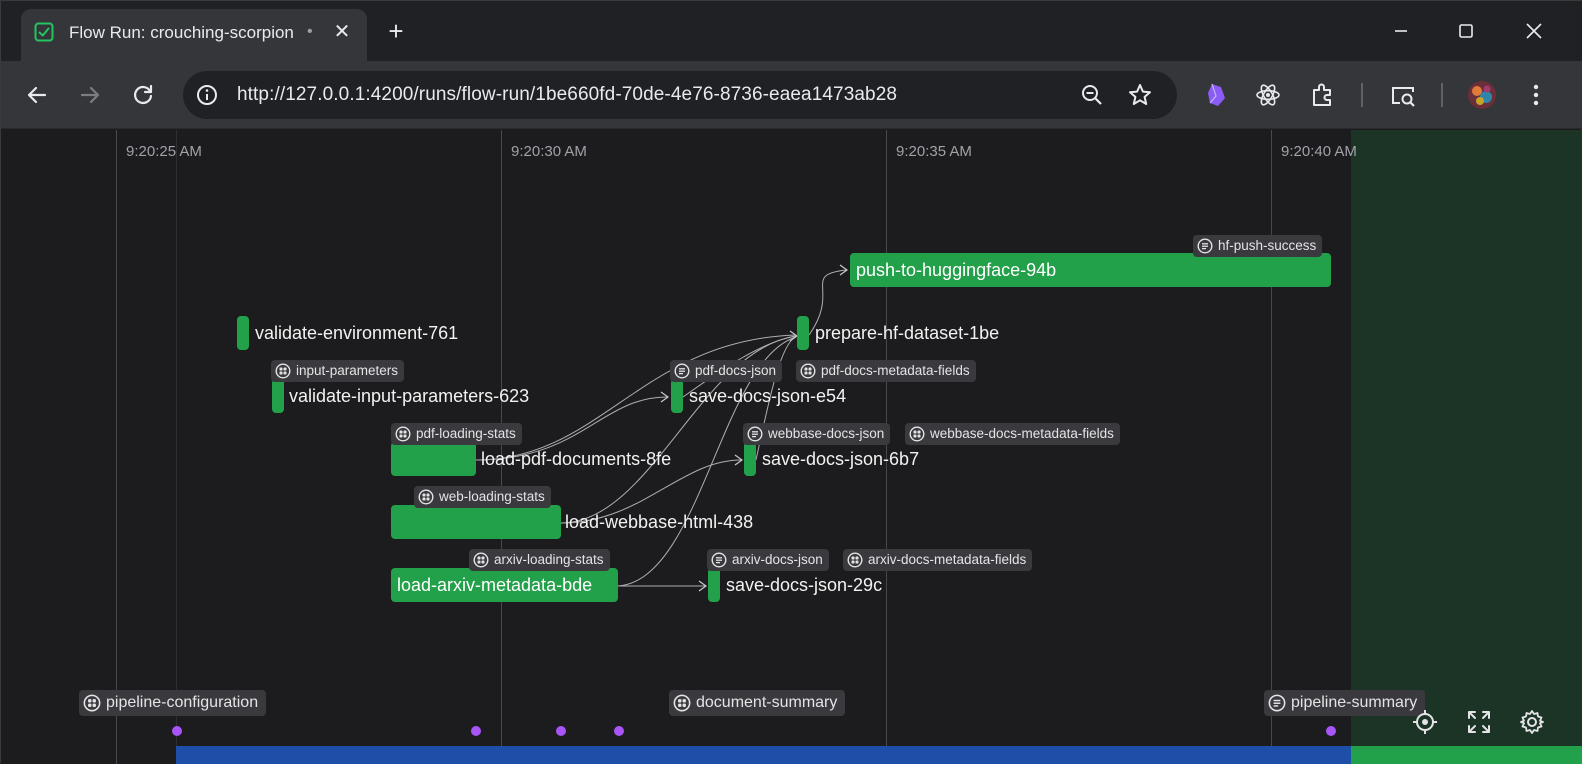  What do you see at coordinates (549, 559) in the screenshot?
I see `artifact-label: arxiv-loading-stats` at bounding box center [549, 559].